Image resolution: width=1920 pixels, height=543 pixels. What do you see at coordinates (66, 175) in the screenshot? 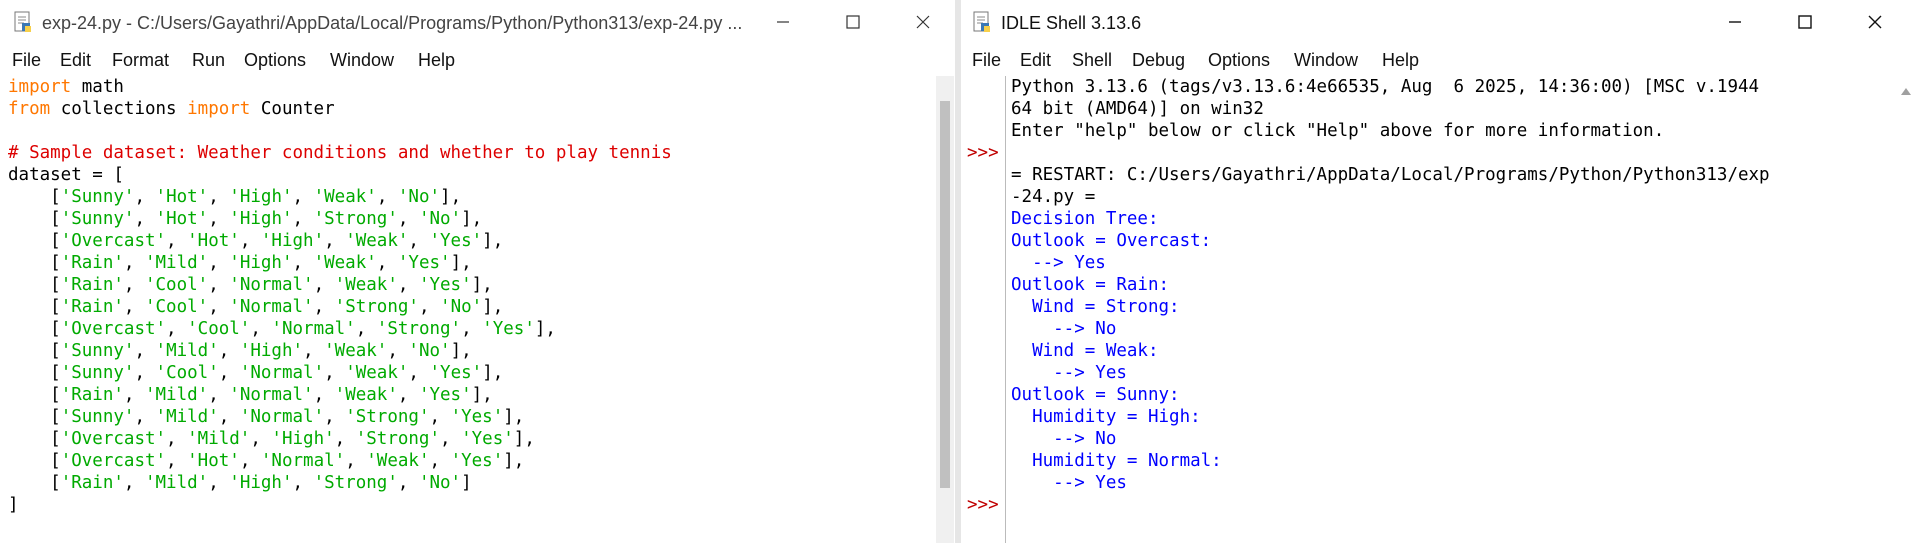
I see `code-text: dataset = [` at bounding box center [66, 175].